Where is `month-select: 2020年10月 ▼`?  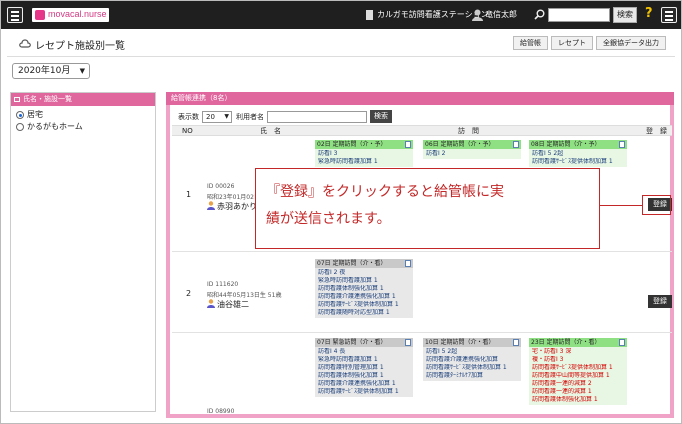
month-select: 2020年10月 ▼ is located at coordinates (51, 71).